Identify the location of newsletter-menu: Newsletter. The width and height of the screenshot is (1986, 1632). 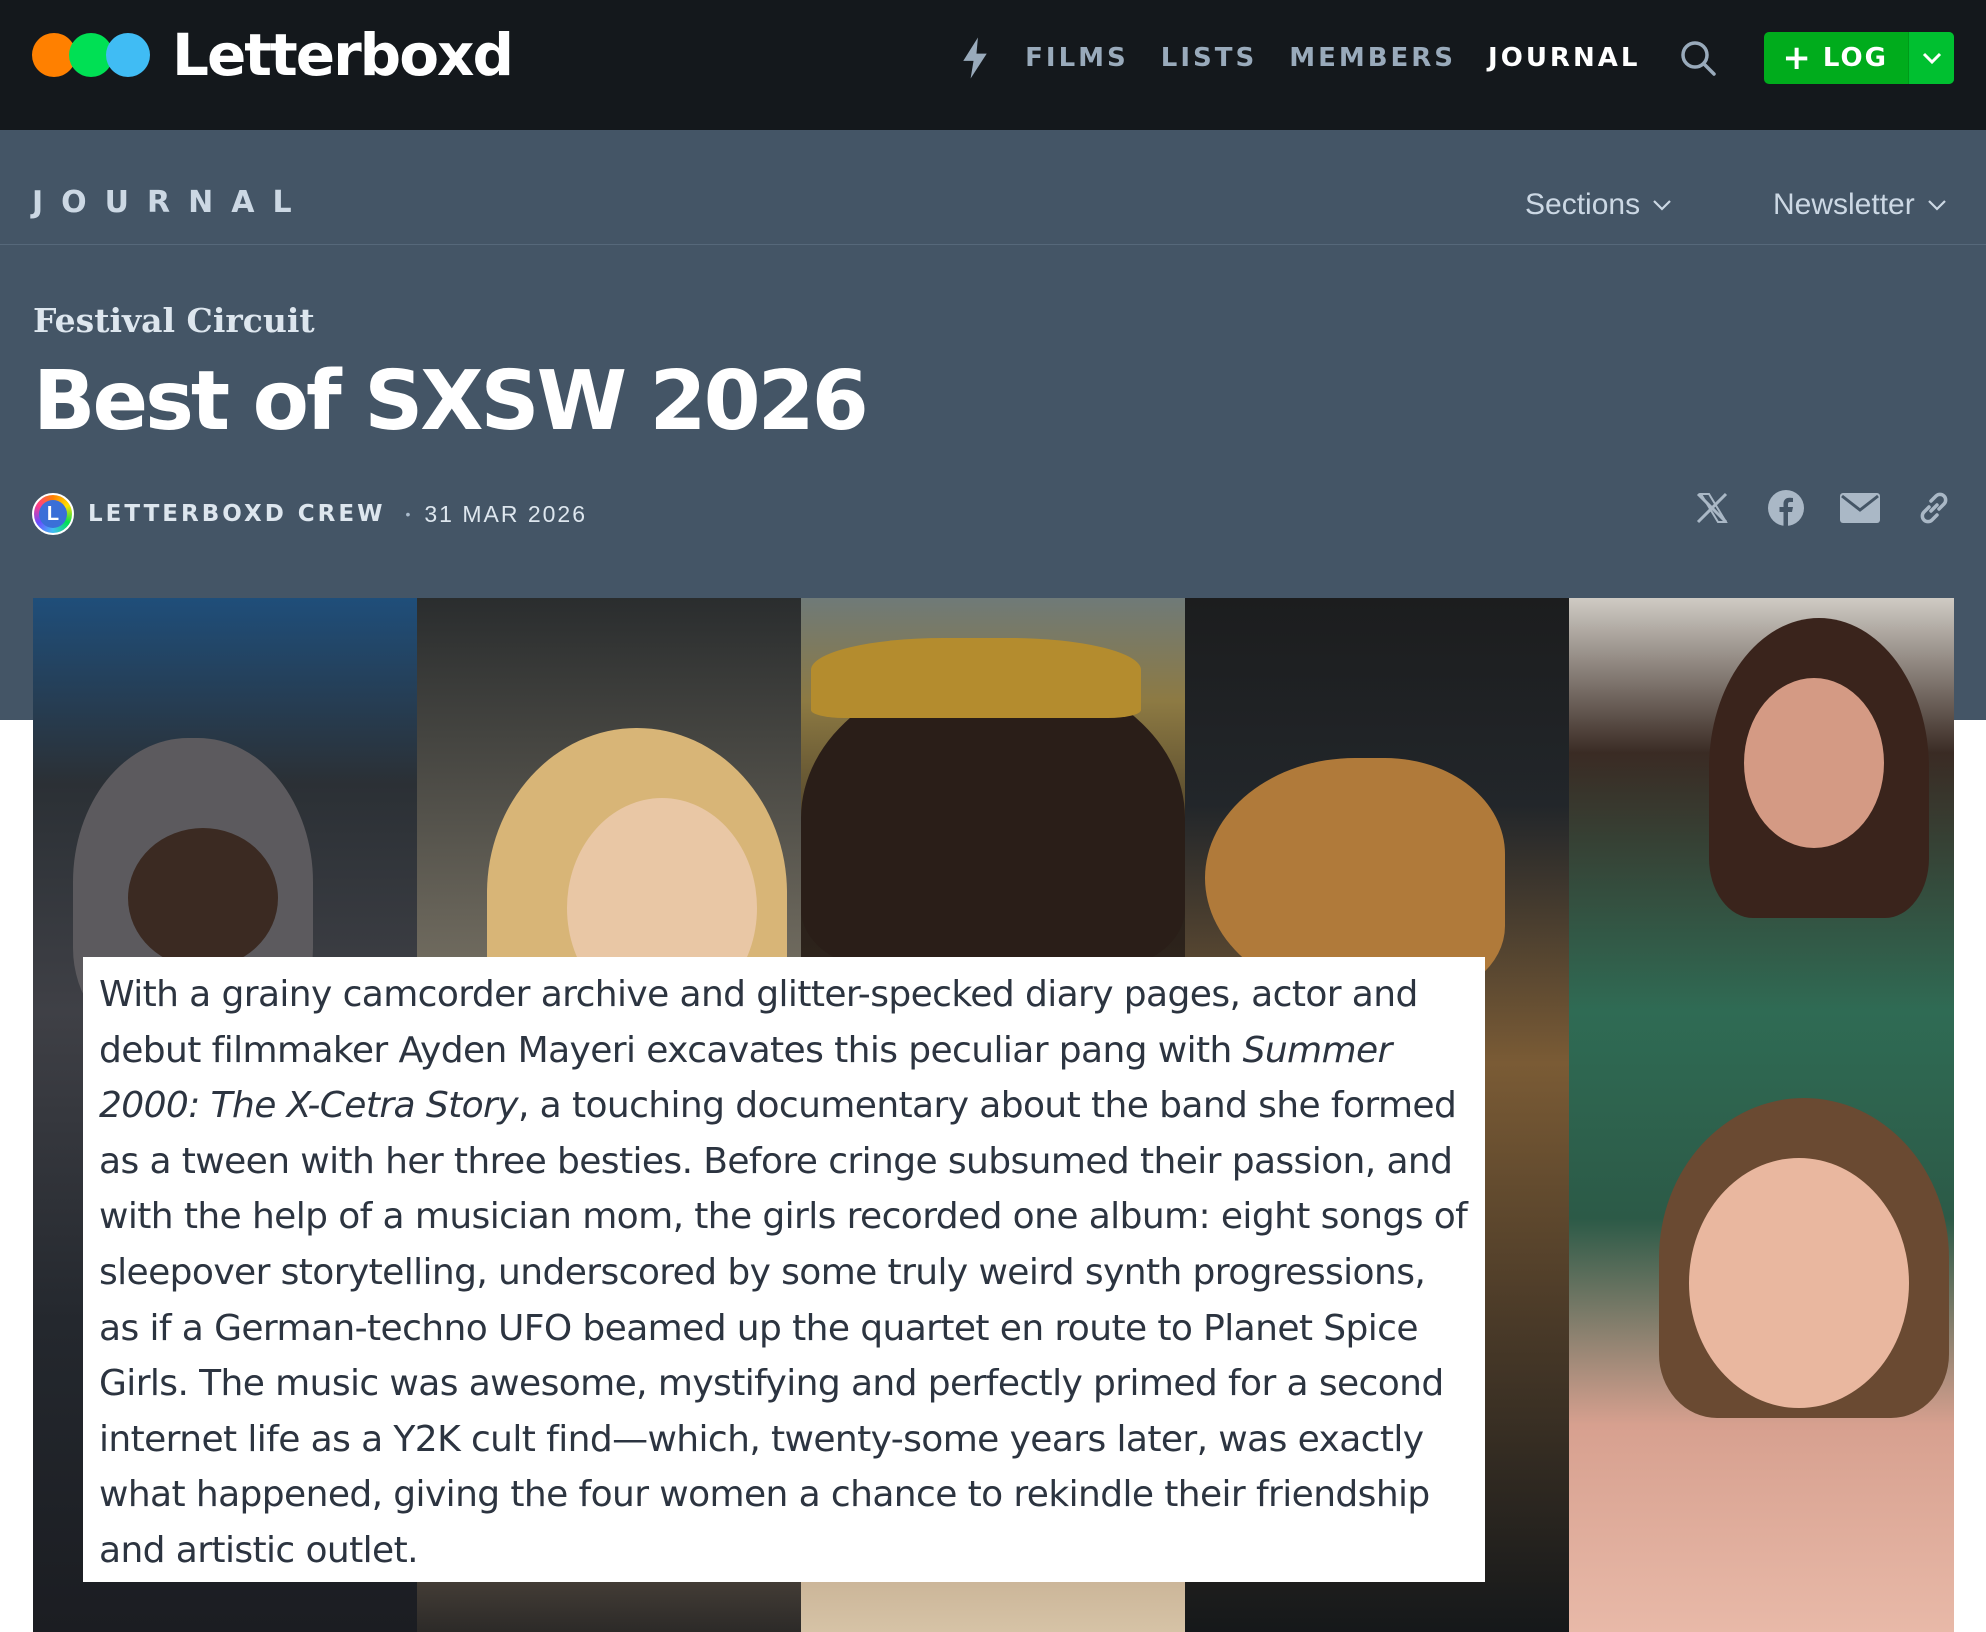
(1860, 205).